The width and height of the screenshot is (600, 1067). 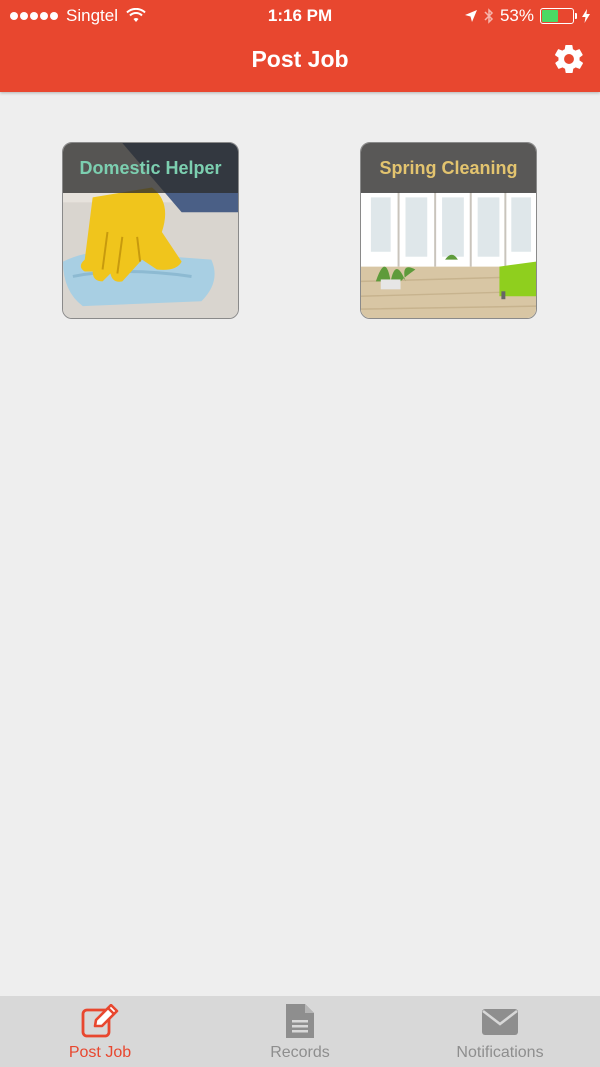 I want to click on tile-label: Spring Cleaning, so click(x=448, y=168).